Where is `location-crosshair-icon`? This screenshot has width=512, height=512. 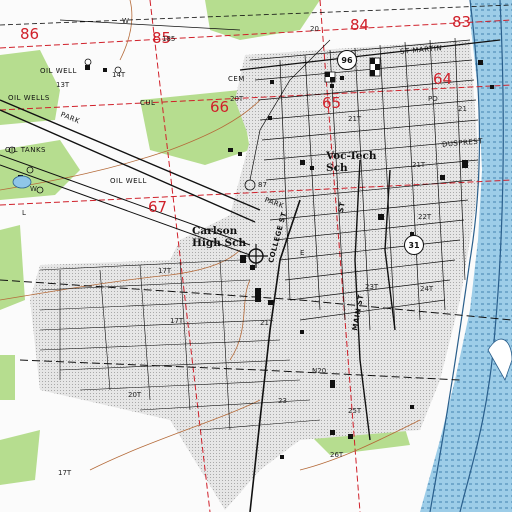
location-crosshair-icon is located at coordinates (256, 256).